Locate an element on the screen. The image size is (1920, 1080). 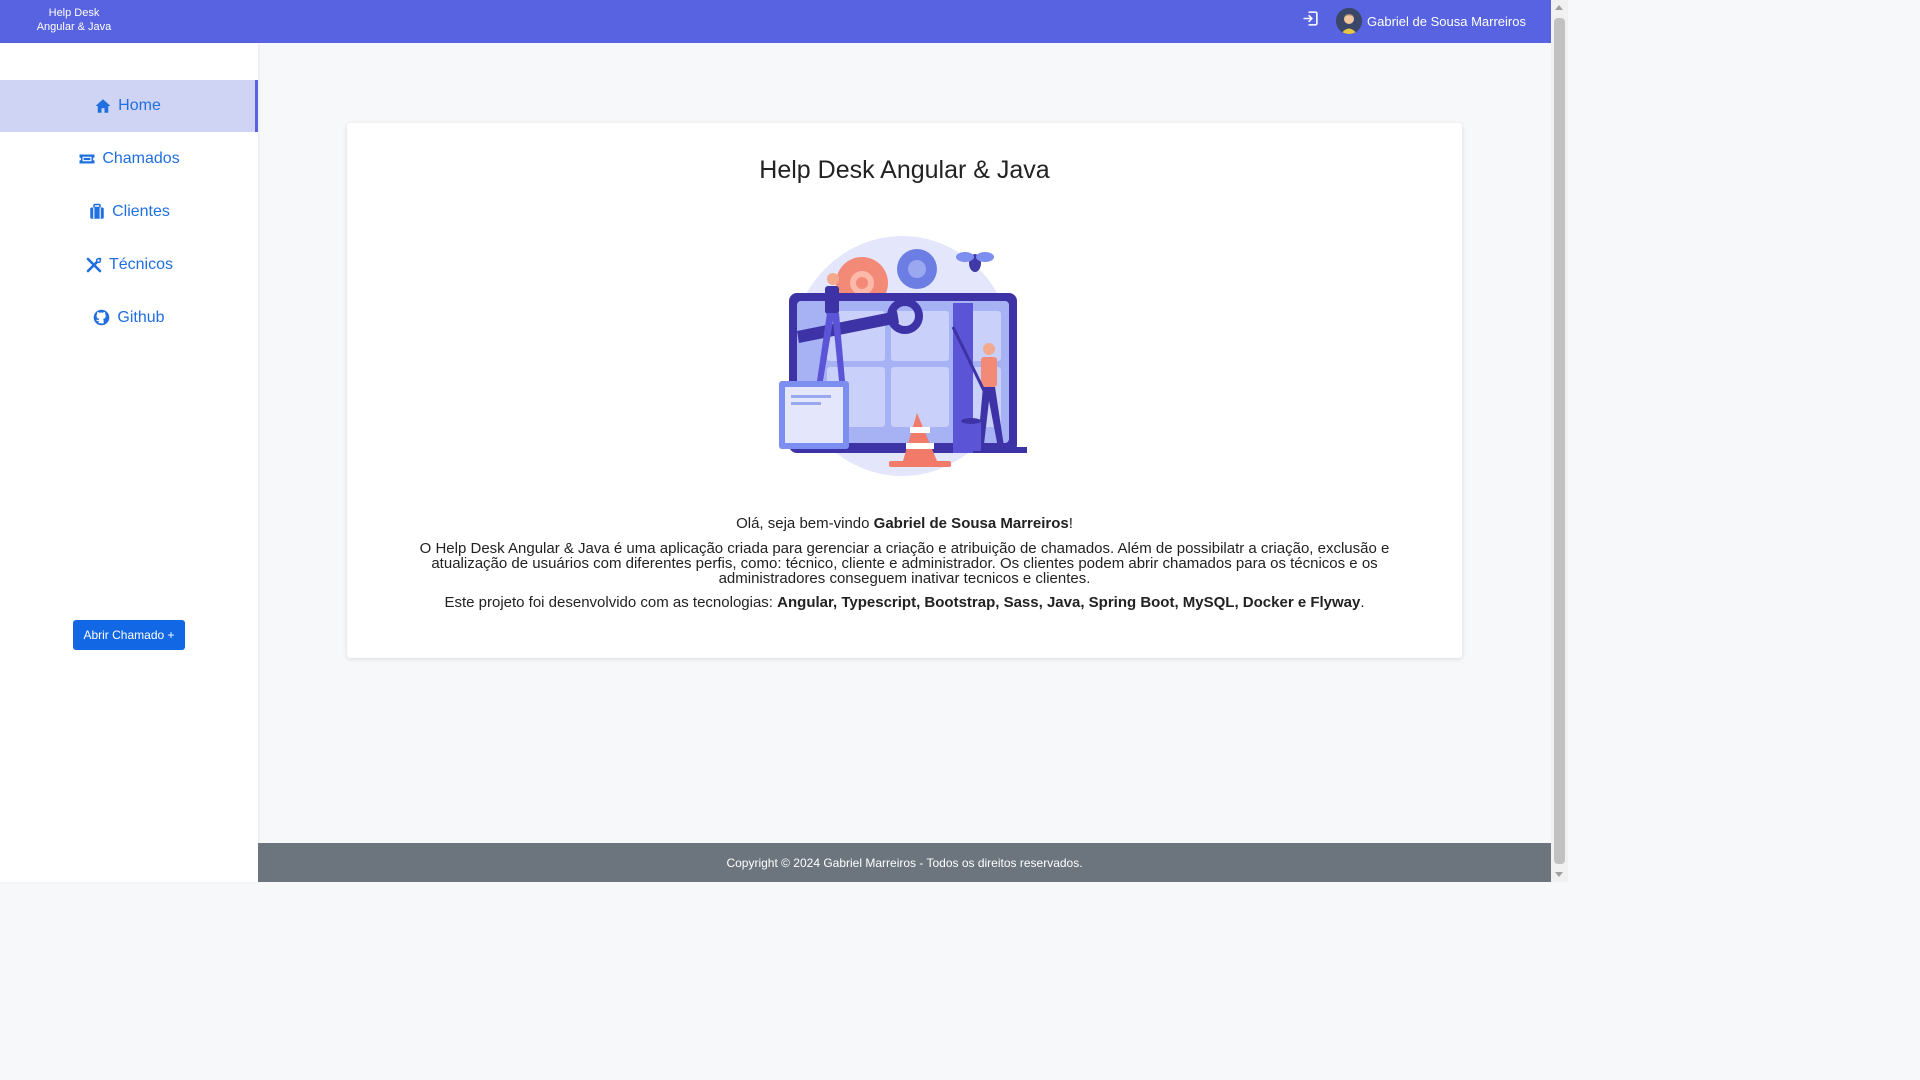
welcome-prefix: Olá, seja bem-vindo is located at coordinates (805, 523).